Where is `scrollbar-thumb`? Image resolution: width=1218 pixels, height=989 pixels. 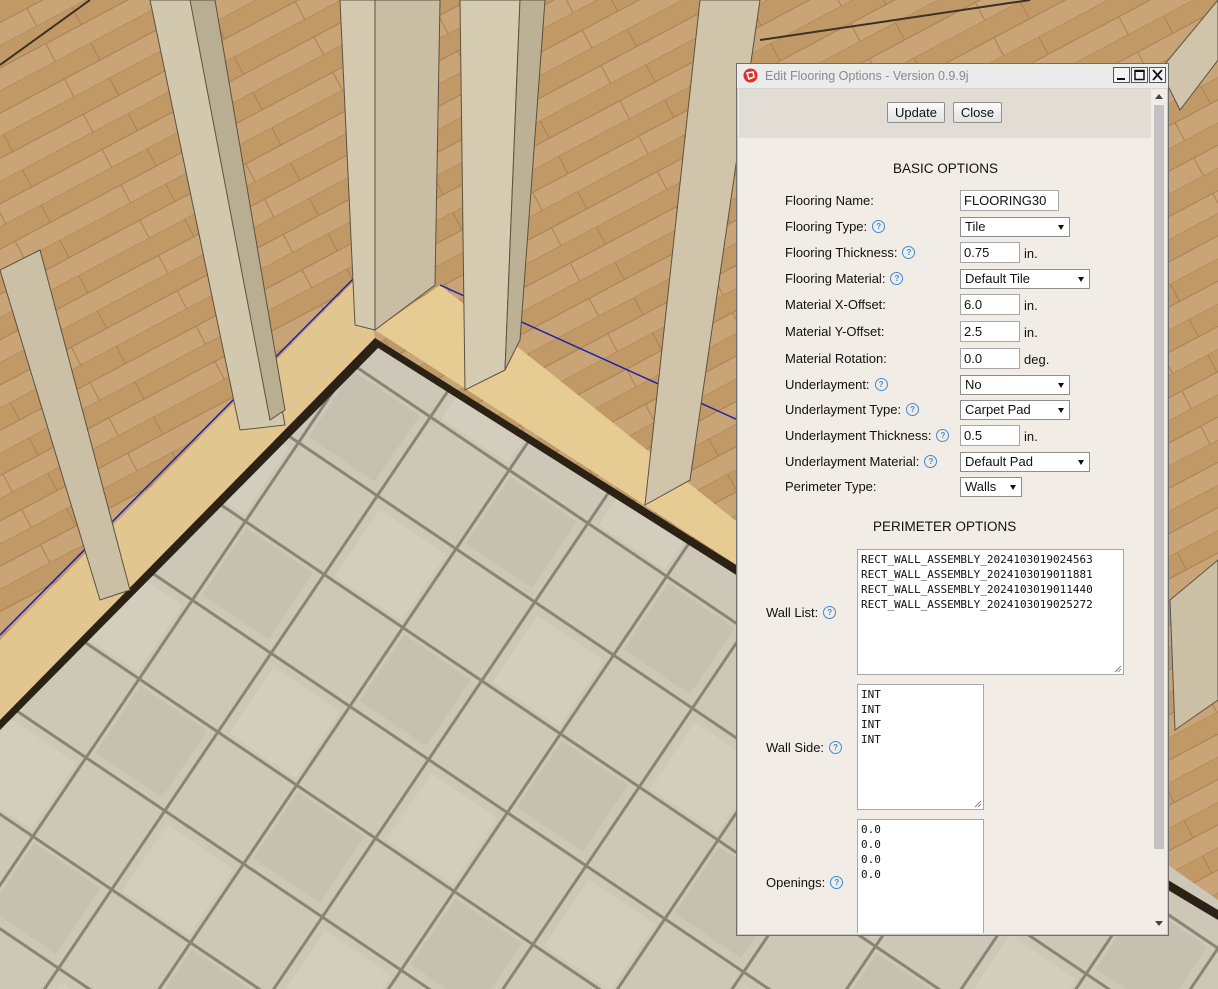
scrollbar-thumb is located at coordinates (1159, 477).